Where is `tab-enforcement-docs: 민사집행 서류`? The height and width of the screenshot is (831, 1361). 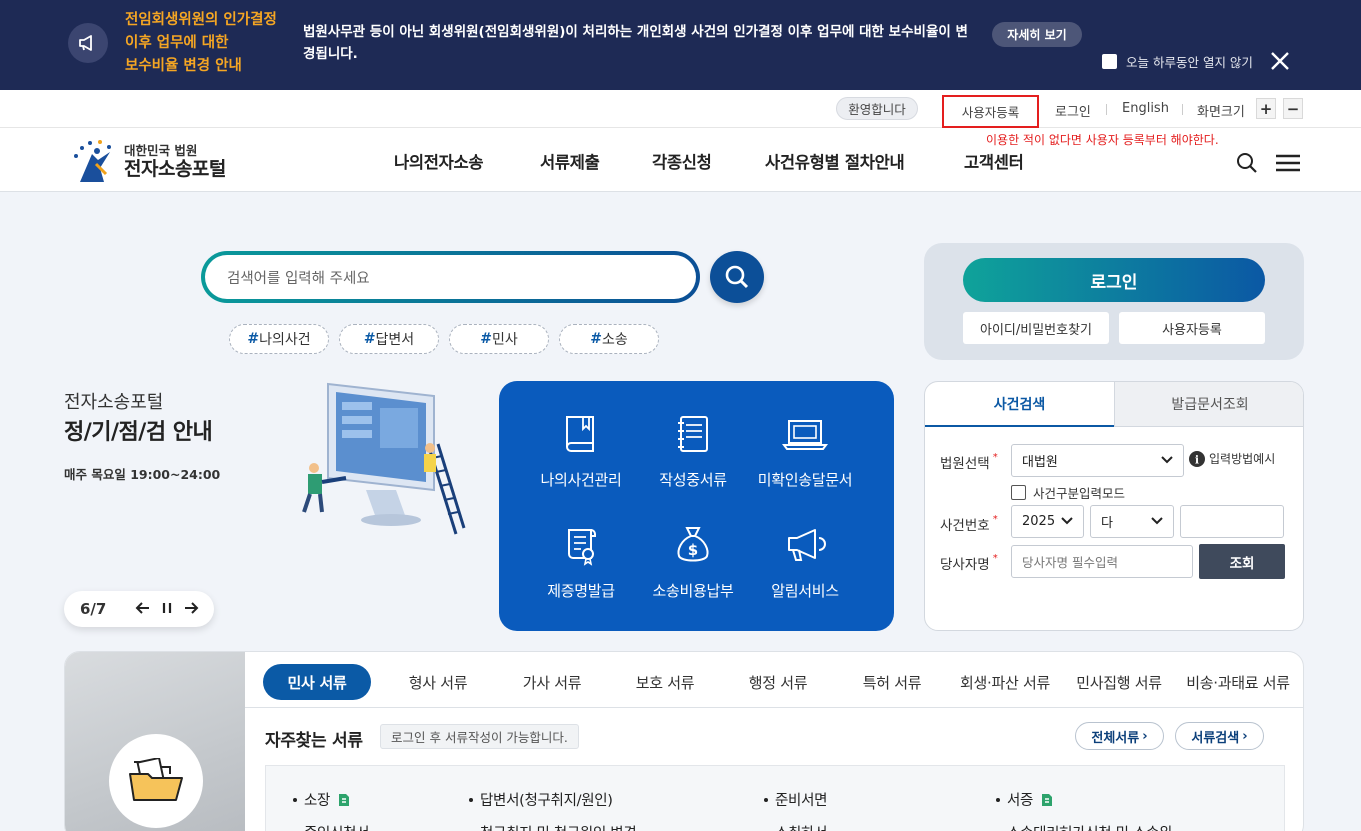
tab-enforcement-docs: 민사집행 서류 is located at coordinates (1119, 682).